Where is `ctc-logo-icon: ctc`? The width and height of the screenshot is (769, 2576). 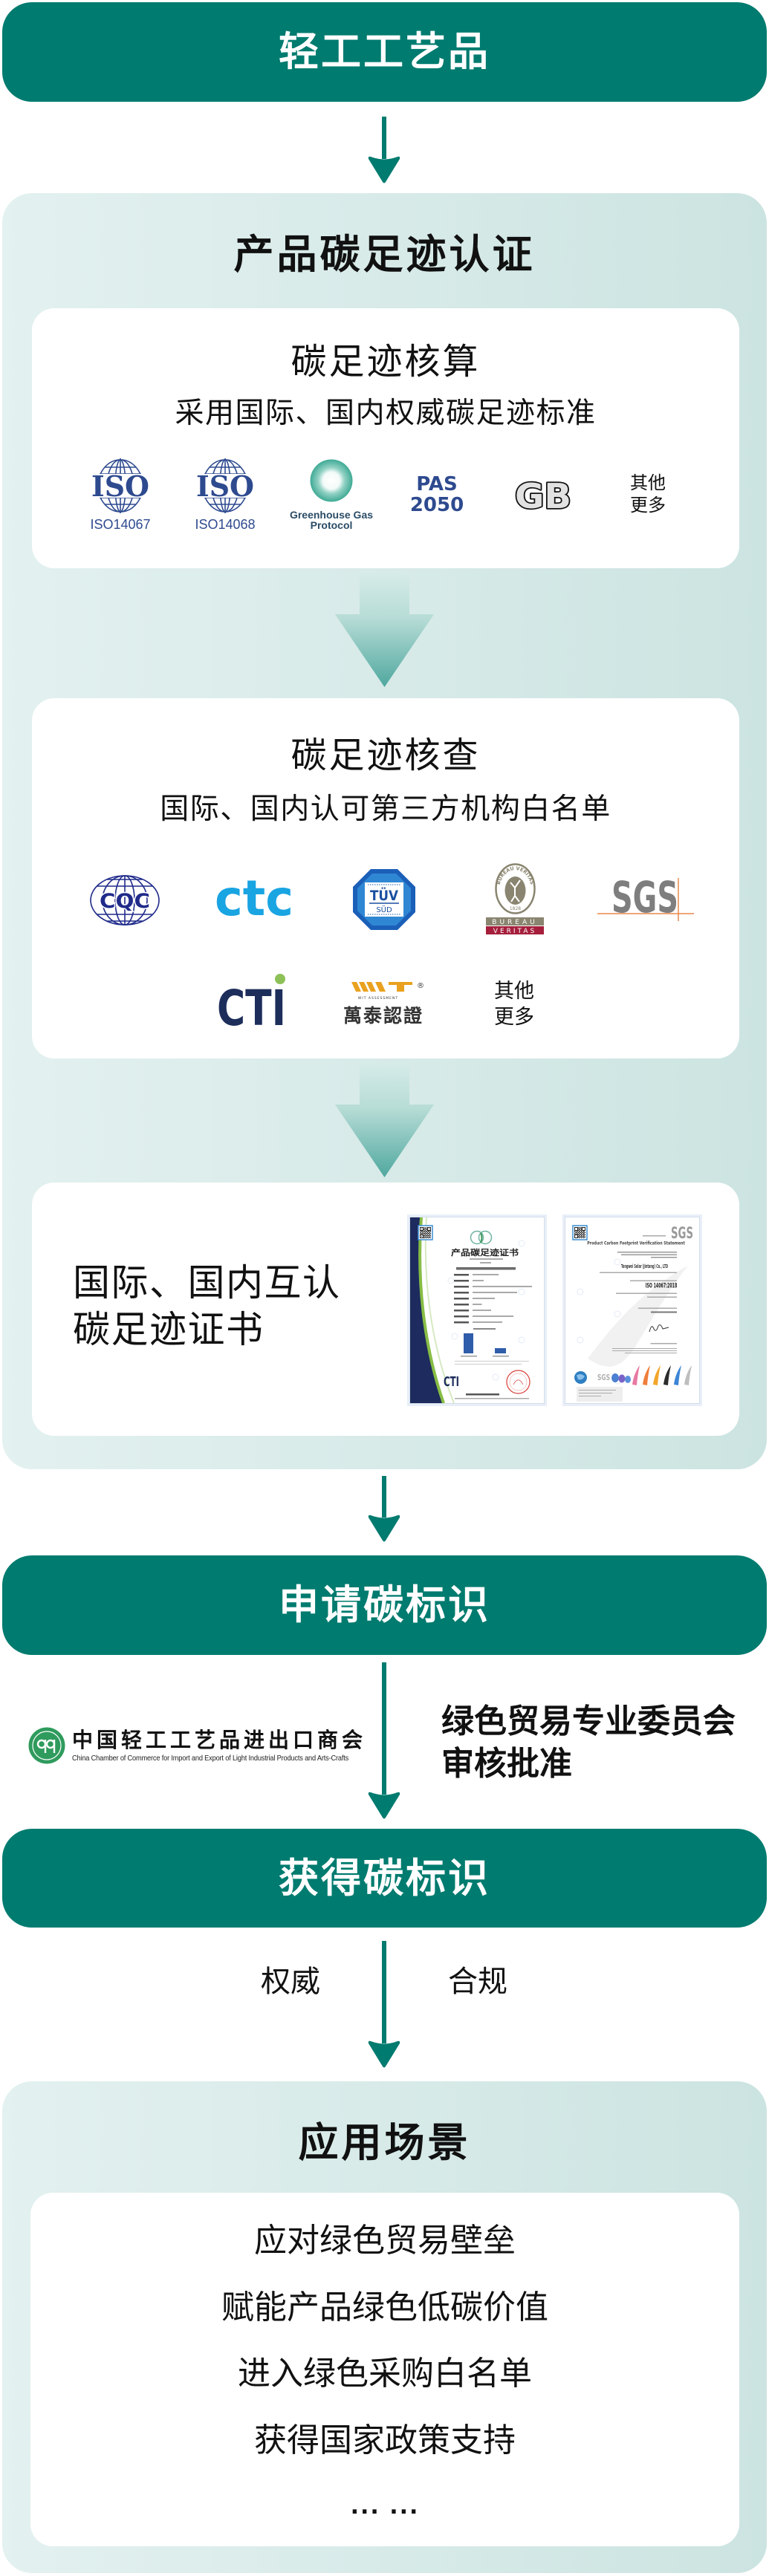
ctc-logo-icon: ctc is located at coordinates (254, 898).